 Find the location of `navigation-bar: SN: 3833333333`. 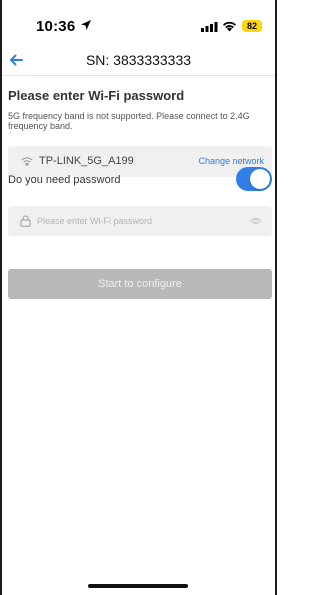

navigation-bar: SN: 3833333333 is located at coordinates (138, 60).